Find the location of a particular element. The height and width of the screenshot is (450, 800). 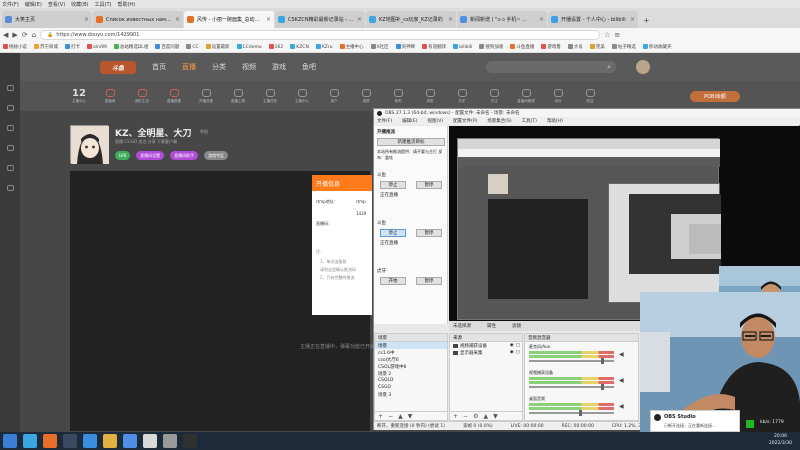

menu-item: 帮助(H) is located at coordinates (126, 4).